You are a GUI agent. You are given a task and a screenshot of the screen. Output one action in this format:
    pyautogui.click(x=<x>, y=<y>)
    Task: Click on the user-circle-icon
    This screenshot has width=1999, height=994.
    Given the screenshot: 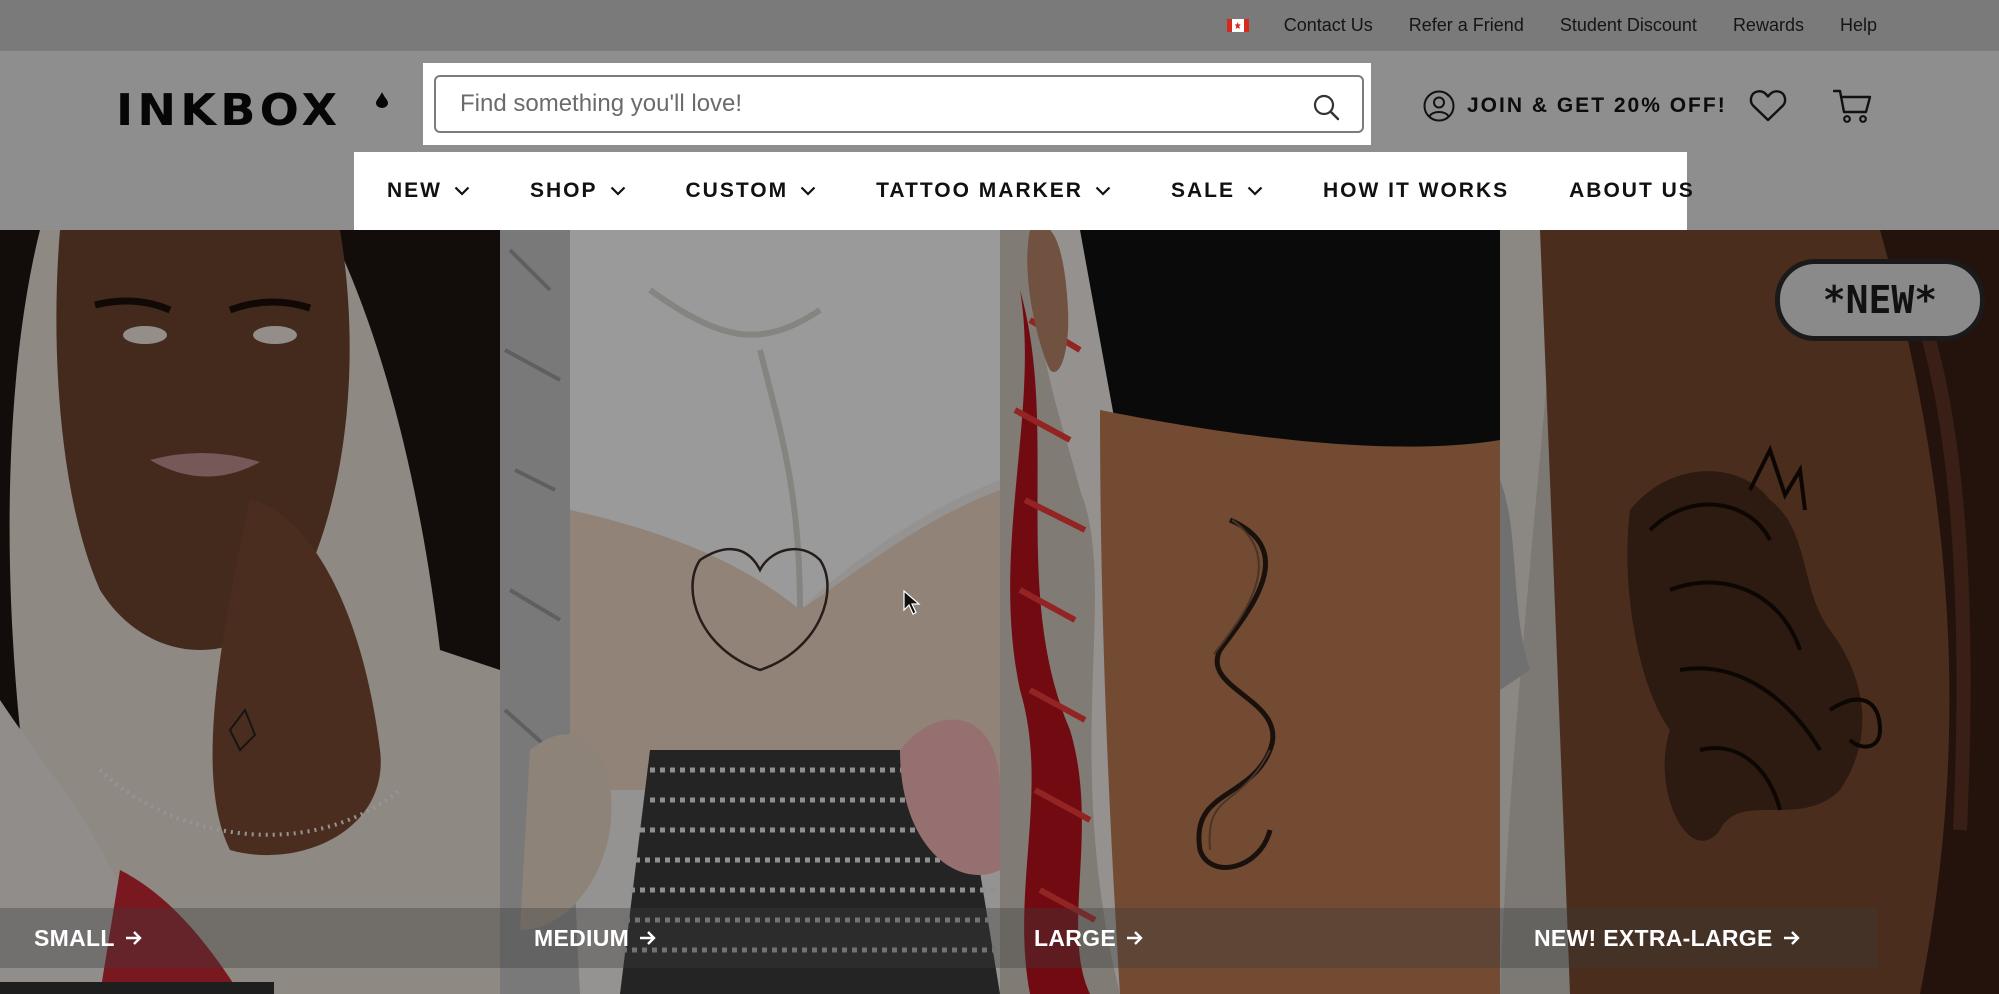 What is the action you would take?
    pyautogui.click(x=1439, y=106)
    